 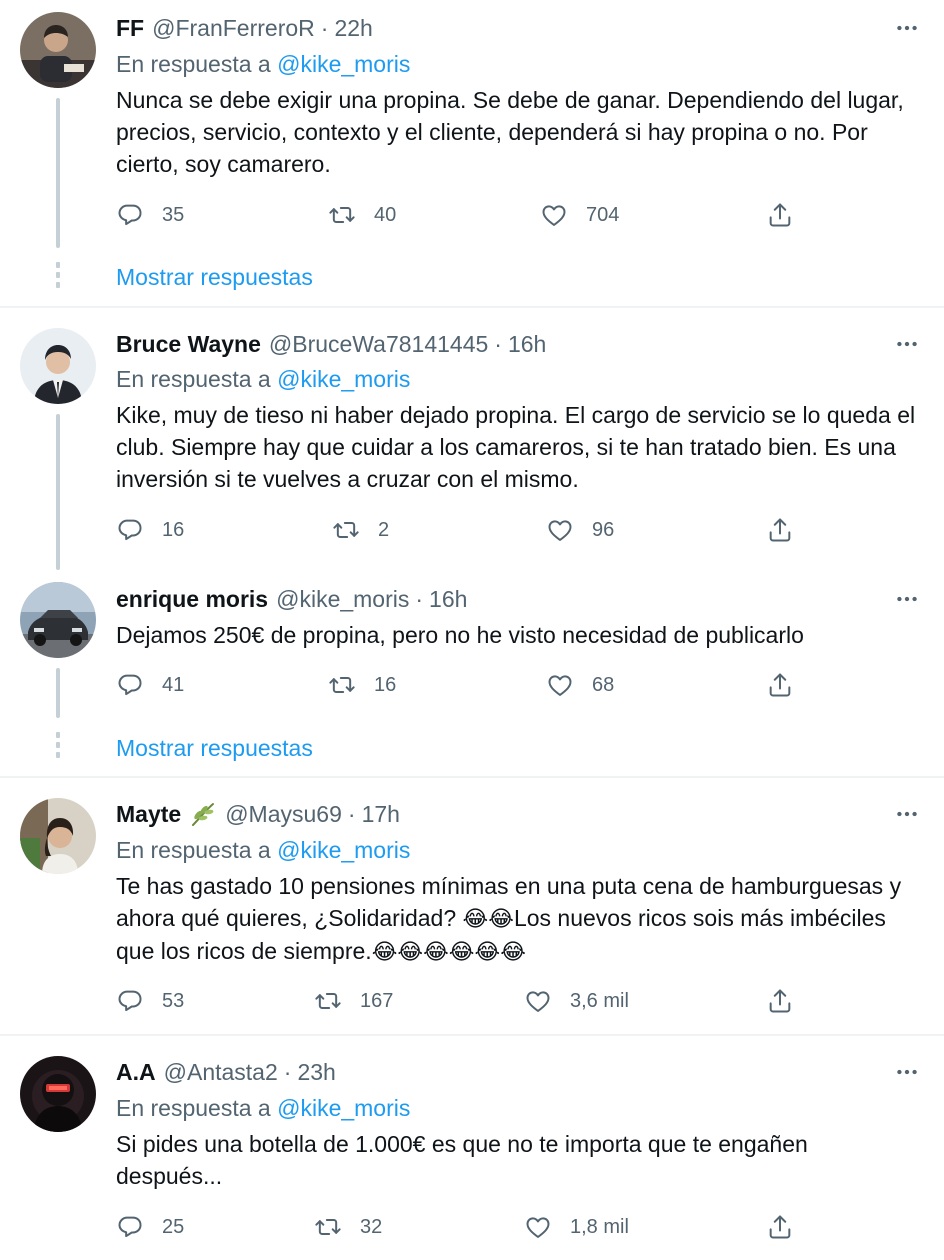 What do you see at coordinates (362, 685) in the screenshot?
I see `retweet-button: 16` at bounding box center [362, 685].